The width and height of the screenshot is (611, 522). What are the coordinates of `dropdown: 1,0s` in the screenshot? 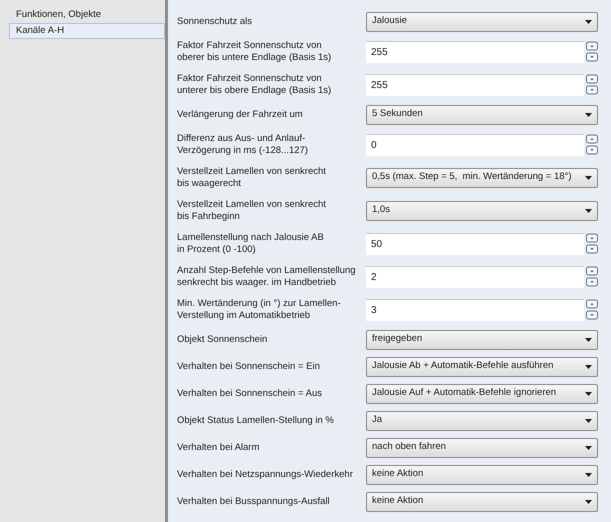 It's located at (482, 210).